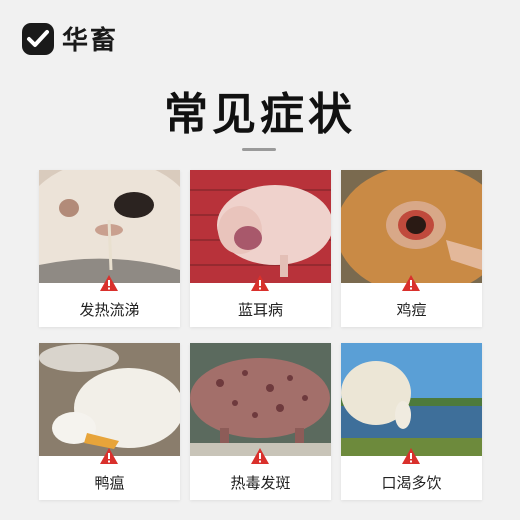 The height and width of the screenshot is (520, 520). I want to click on symptom-card: 鸡痘, so click(411, 248).